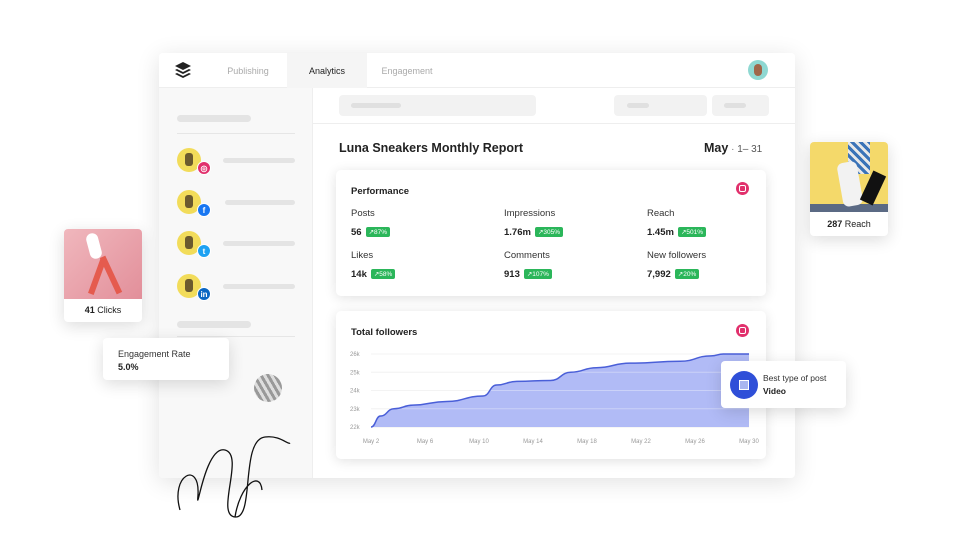 Image resolution: width=970 pixels, height=545 pixels. Describe the element at coordinates (758, 70) in the screenshot. I see `user-avatar` at that location.